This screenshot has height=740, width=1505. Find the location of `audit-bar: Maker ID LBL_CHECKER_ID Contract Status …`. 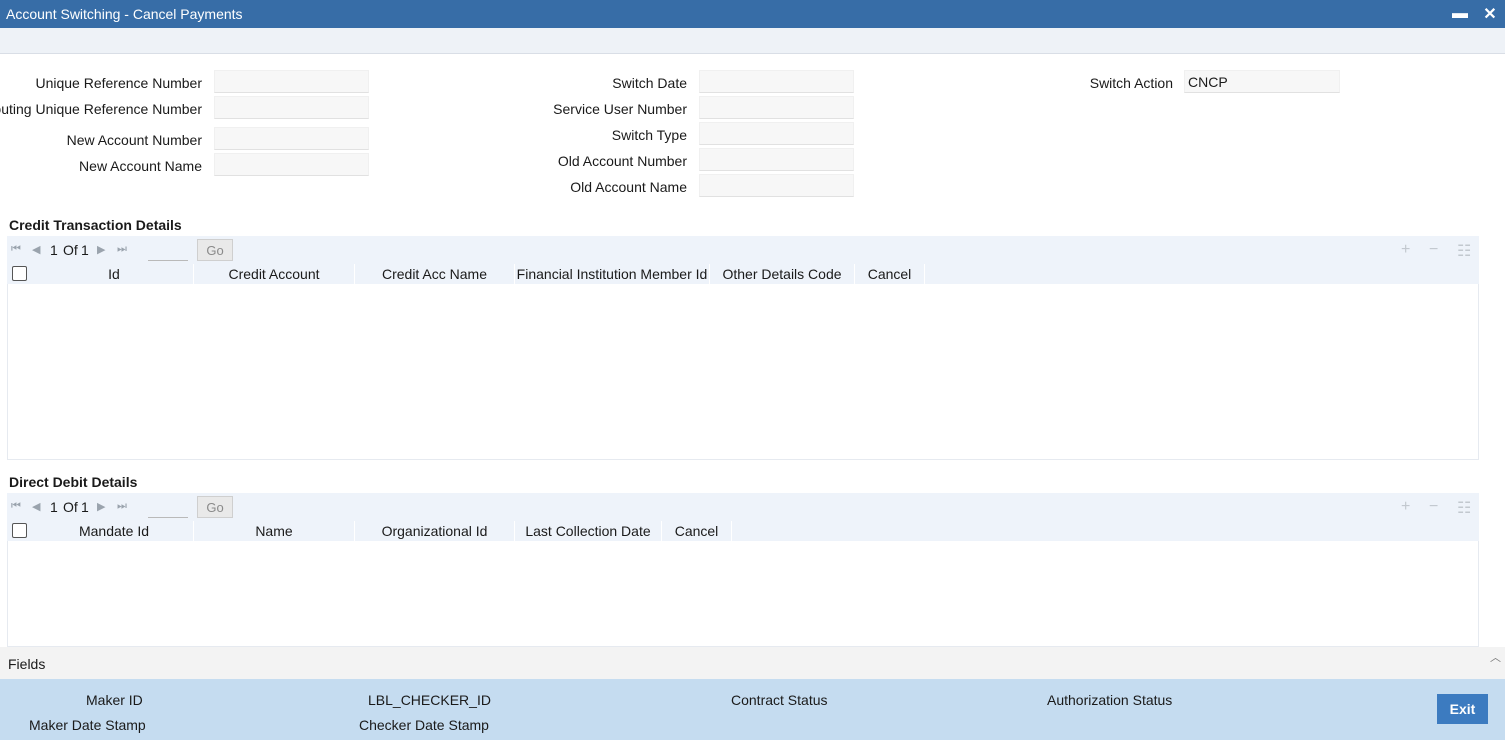

audit-bar: Maker ID LBL_CHECKER_ID Contract Status … is located at coordinates (752, 709).